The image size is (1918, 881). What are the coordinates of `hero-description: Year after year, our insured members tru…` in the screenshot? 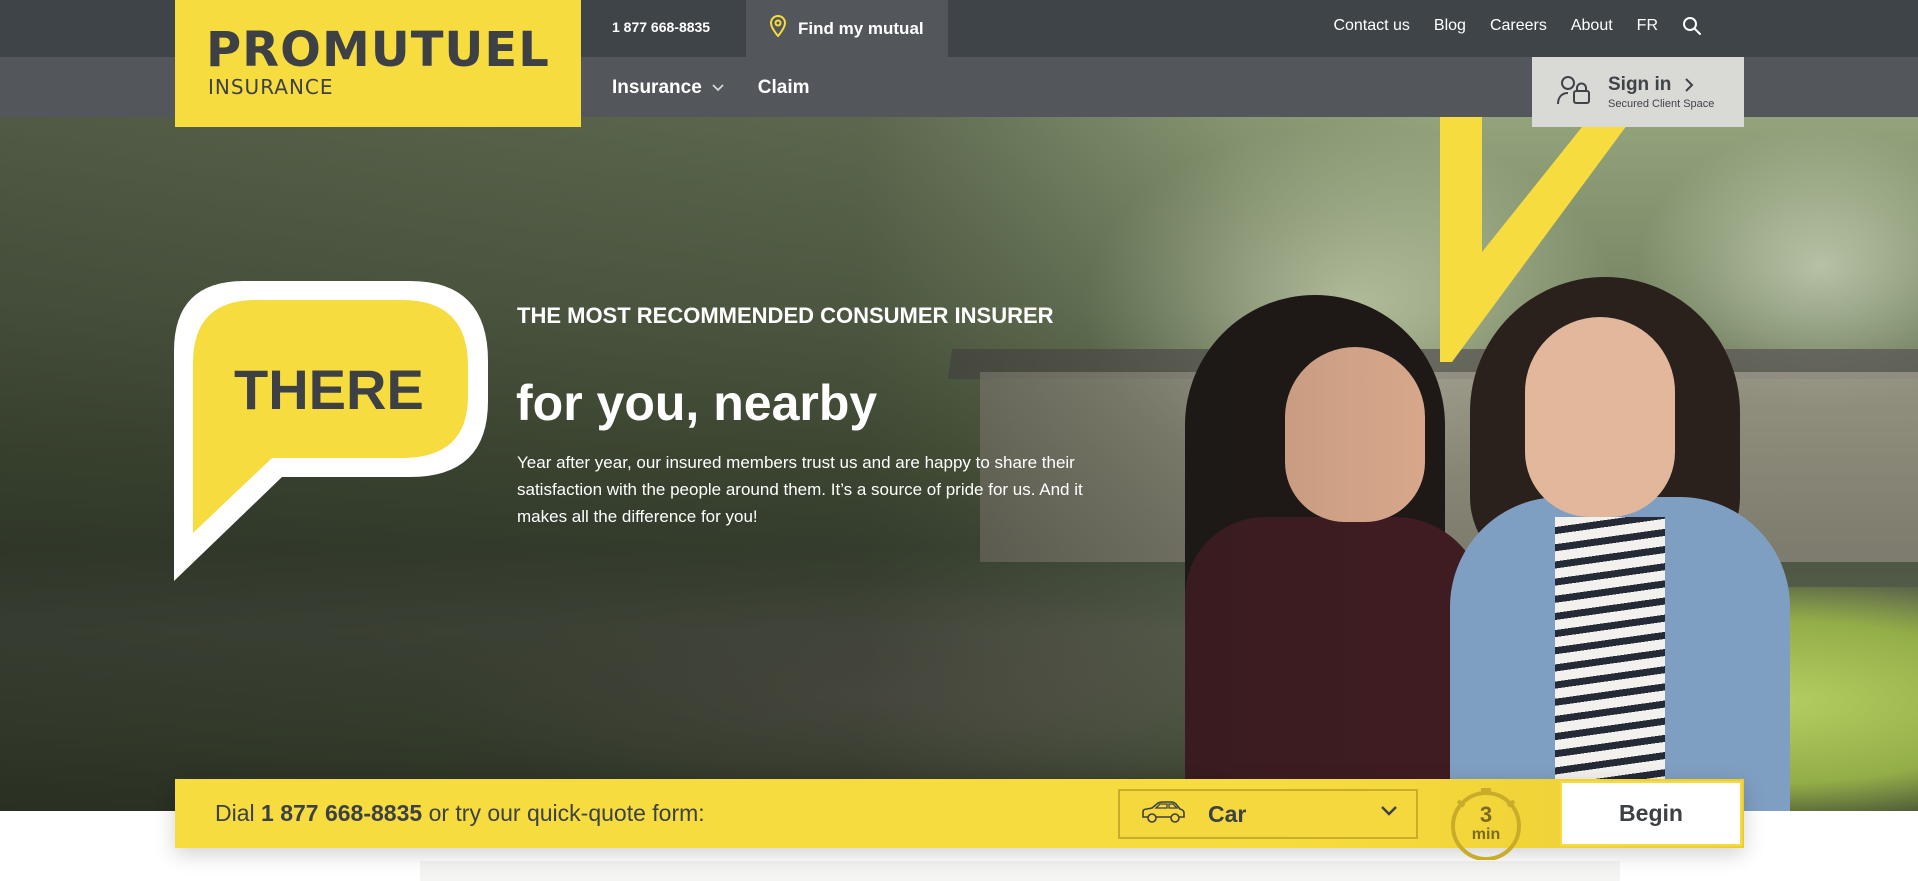 It's located at (800, 489).